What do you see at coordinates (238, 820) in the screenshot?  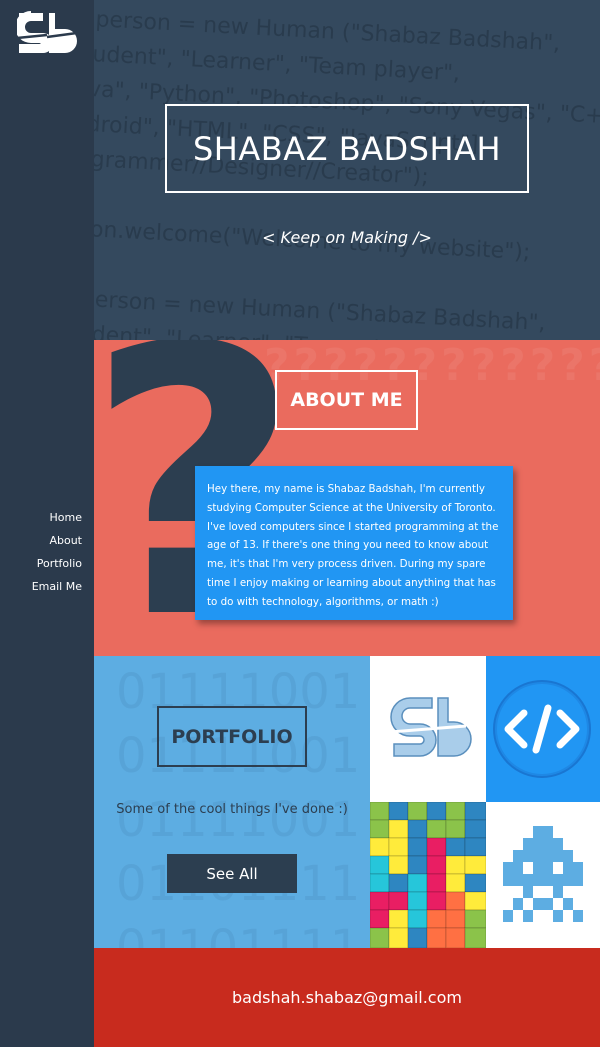 I see `binary-line: 01111001` at bounding box center [238, 820].